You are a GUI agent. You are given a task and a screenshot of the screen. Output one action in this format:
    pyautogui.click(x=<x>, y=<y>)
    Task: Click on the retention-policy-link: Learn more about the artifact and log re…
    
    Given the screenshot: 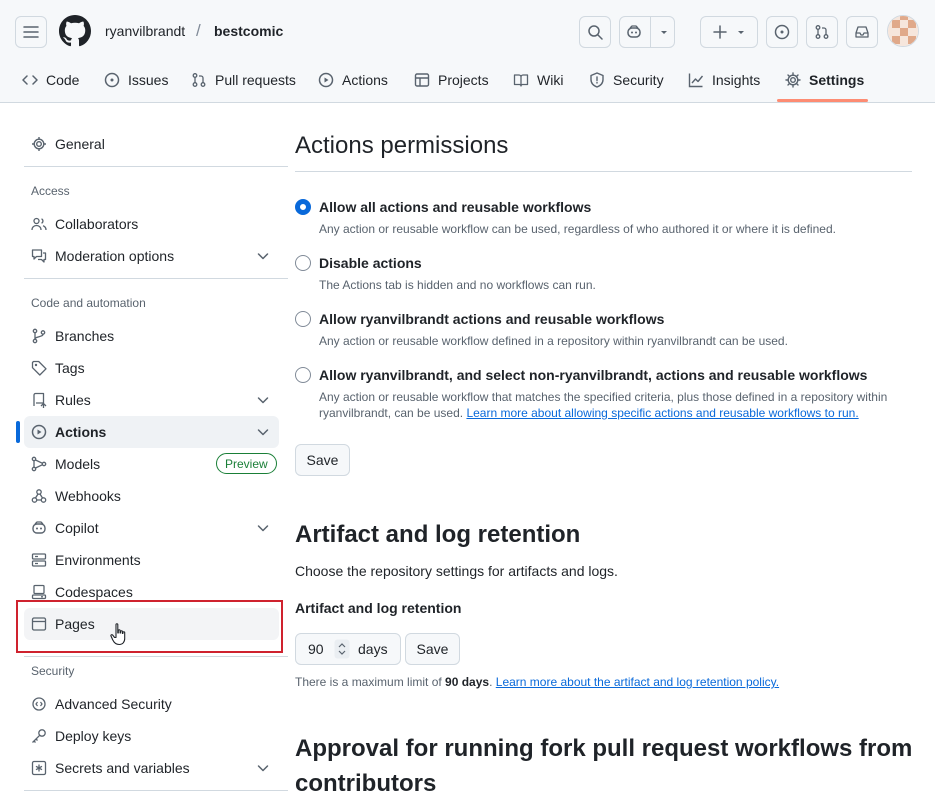 What is the action you would take?
    pyautogui.click(x=637, y=682)
    